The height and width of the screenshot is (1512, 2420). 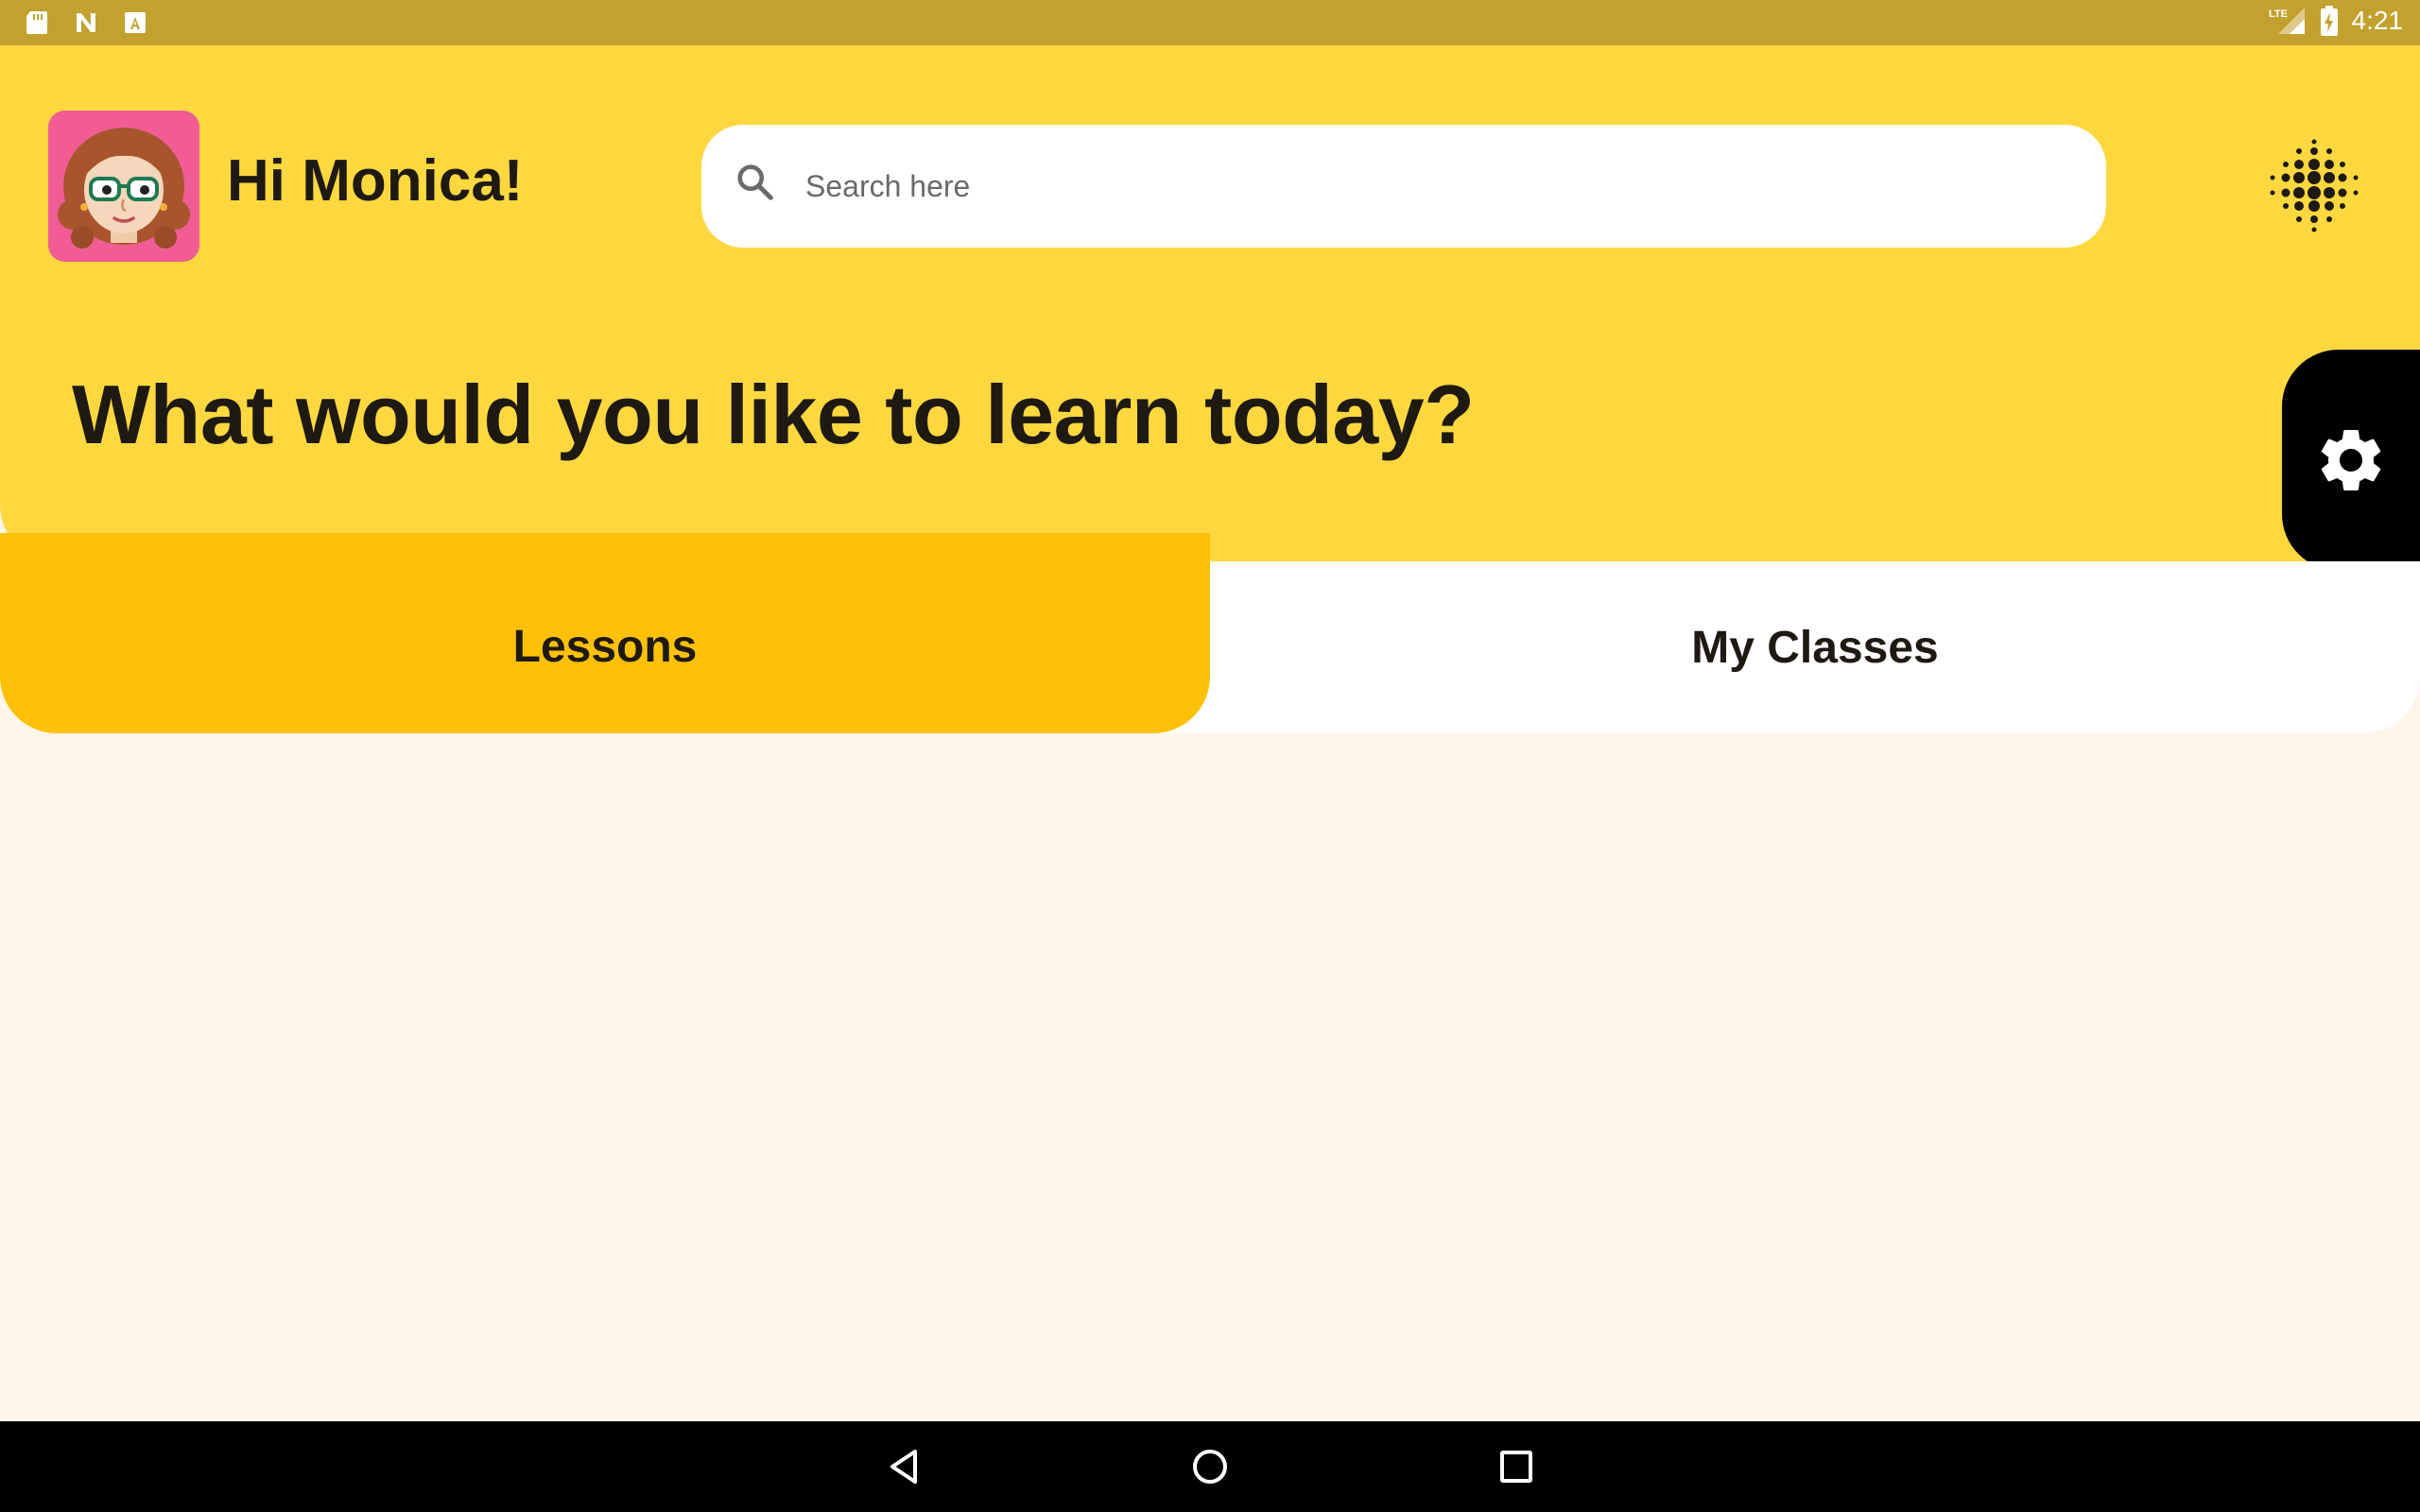 What do you see at coordinates (36, 22) in the screenshot?
I see `sd-card-icon` at bounding box center [36, 22].